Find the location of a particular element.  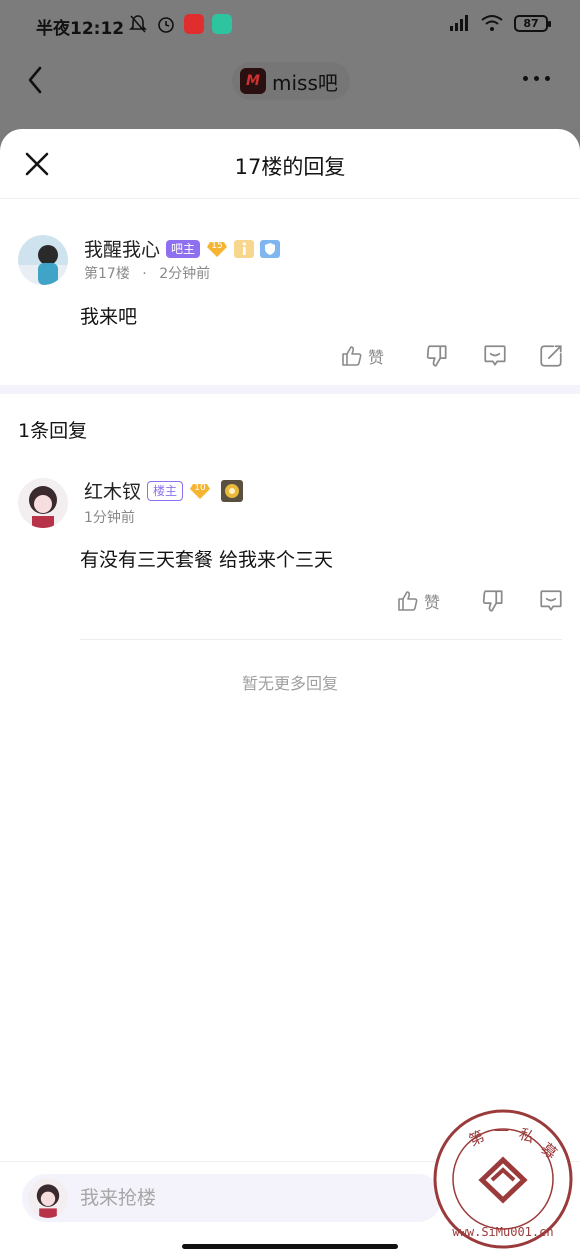

info-badge-icon is located at coordinates (244, 248).